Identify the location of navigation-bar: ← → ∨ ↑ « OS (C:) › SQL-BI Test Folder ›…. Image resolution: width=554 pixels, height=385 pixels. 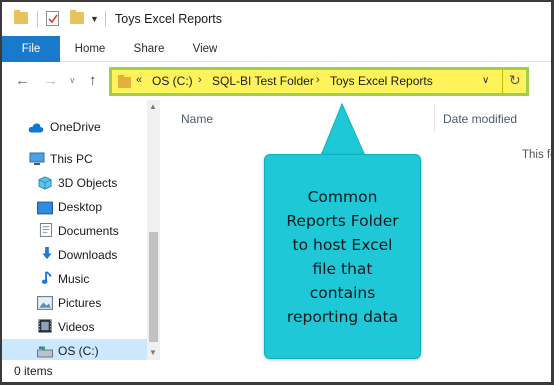
(276, 81).